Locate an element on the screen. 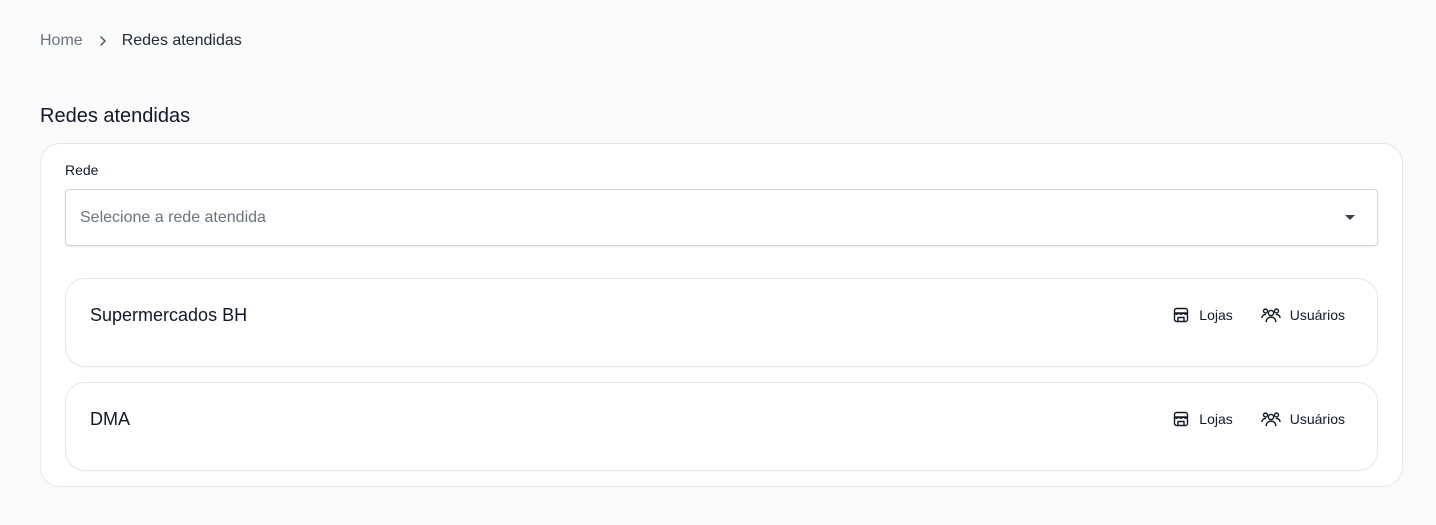 The width and height of the screenshot is (1436, 525). page-title: Redes atendidas is located at coordinates (115, 116).